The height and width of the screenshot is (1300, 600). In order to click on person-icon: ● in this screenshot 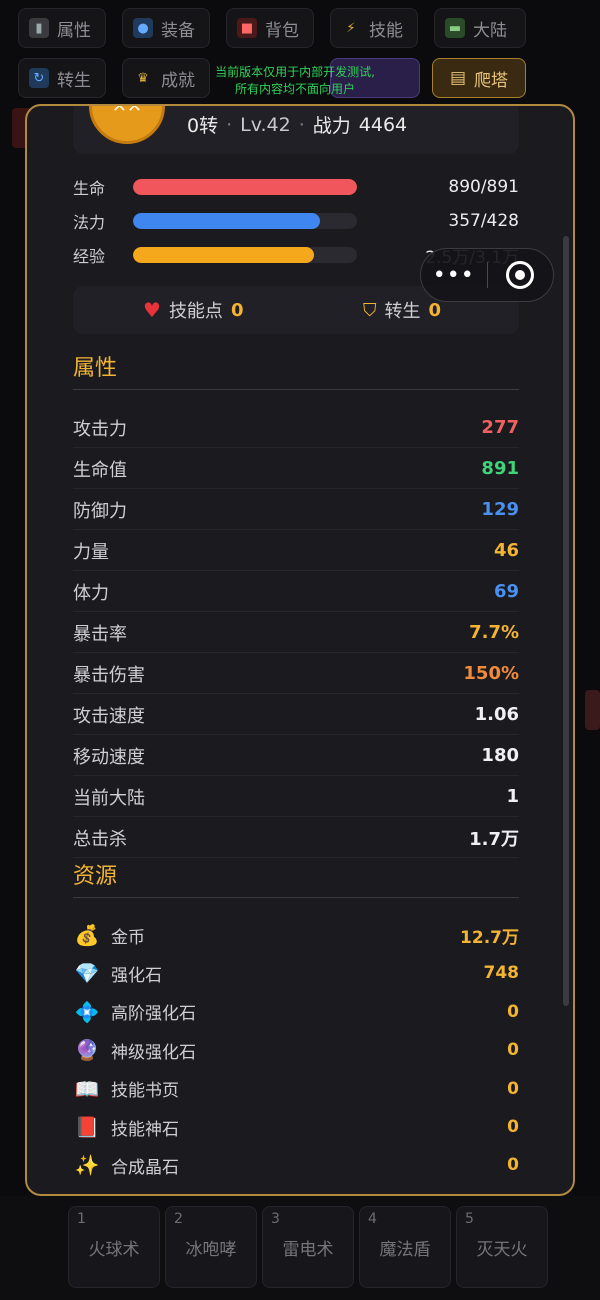, I will do `click(143, 28)`.